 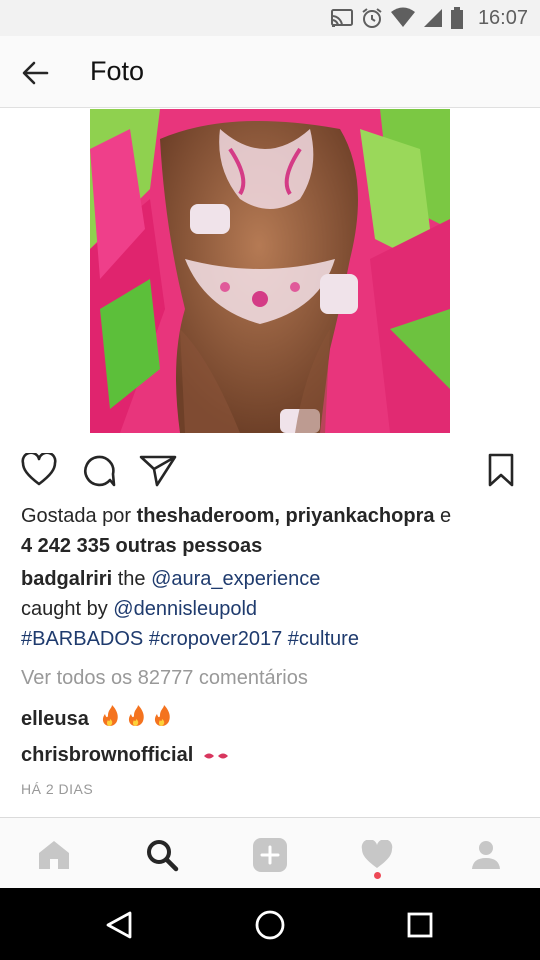 I want to click on nav-profile, so click(x=486, y=855).